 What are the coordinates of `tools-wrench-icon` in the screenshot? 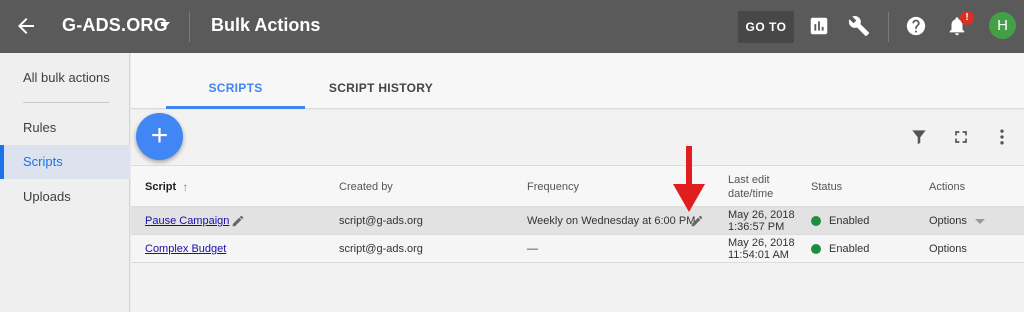 It's located at (859, 26).